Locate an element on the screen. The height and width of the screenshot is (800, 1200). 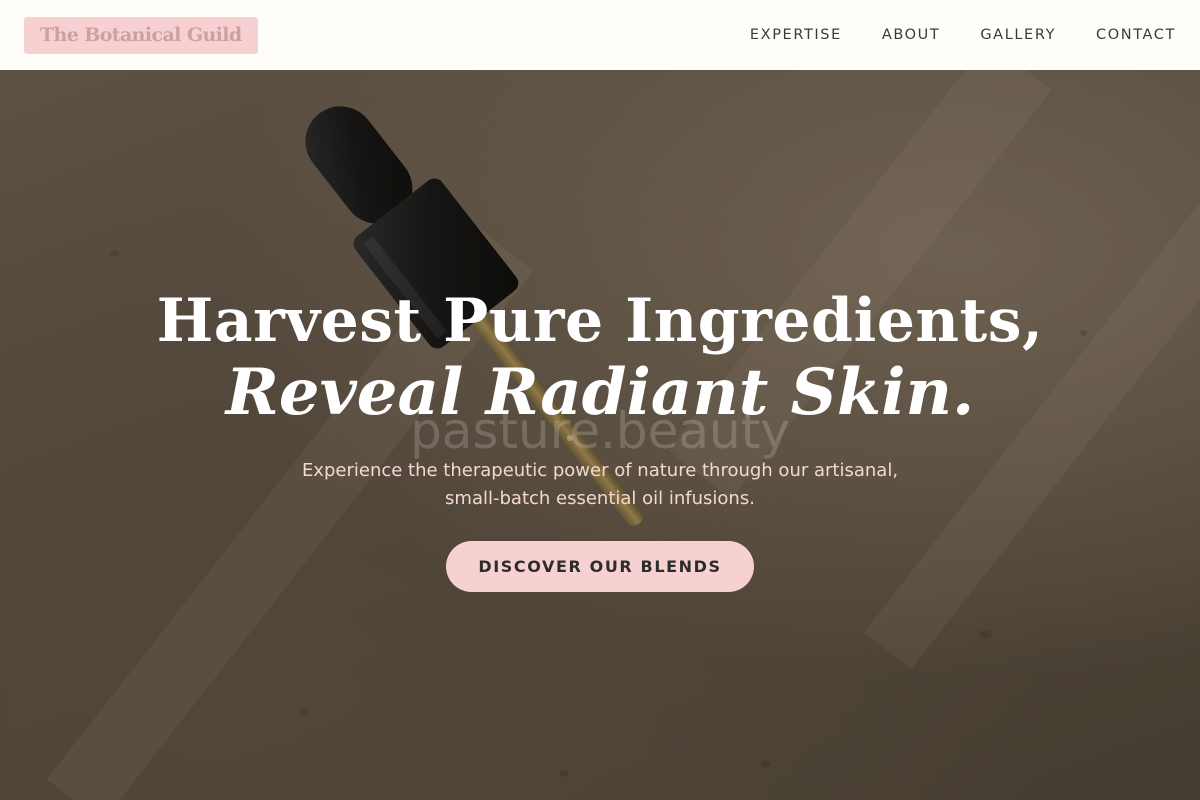
nav-link-about: ABOUT is located at coordinates (911, 35).